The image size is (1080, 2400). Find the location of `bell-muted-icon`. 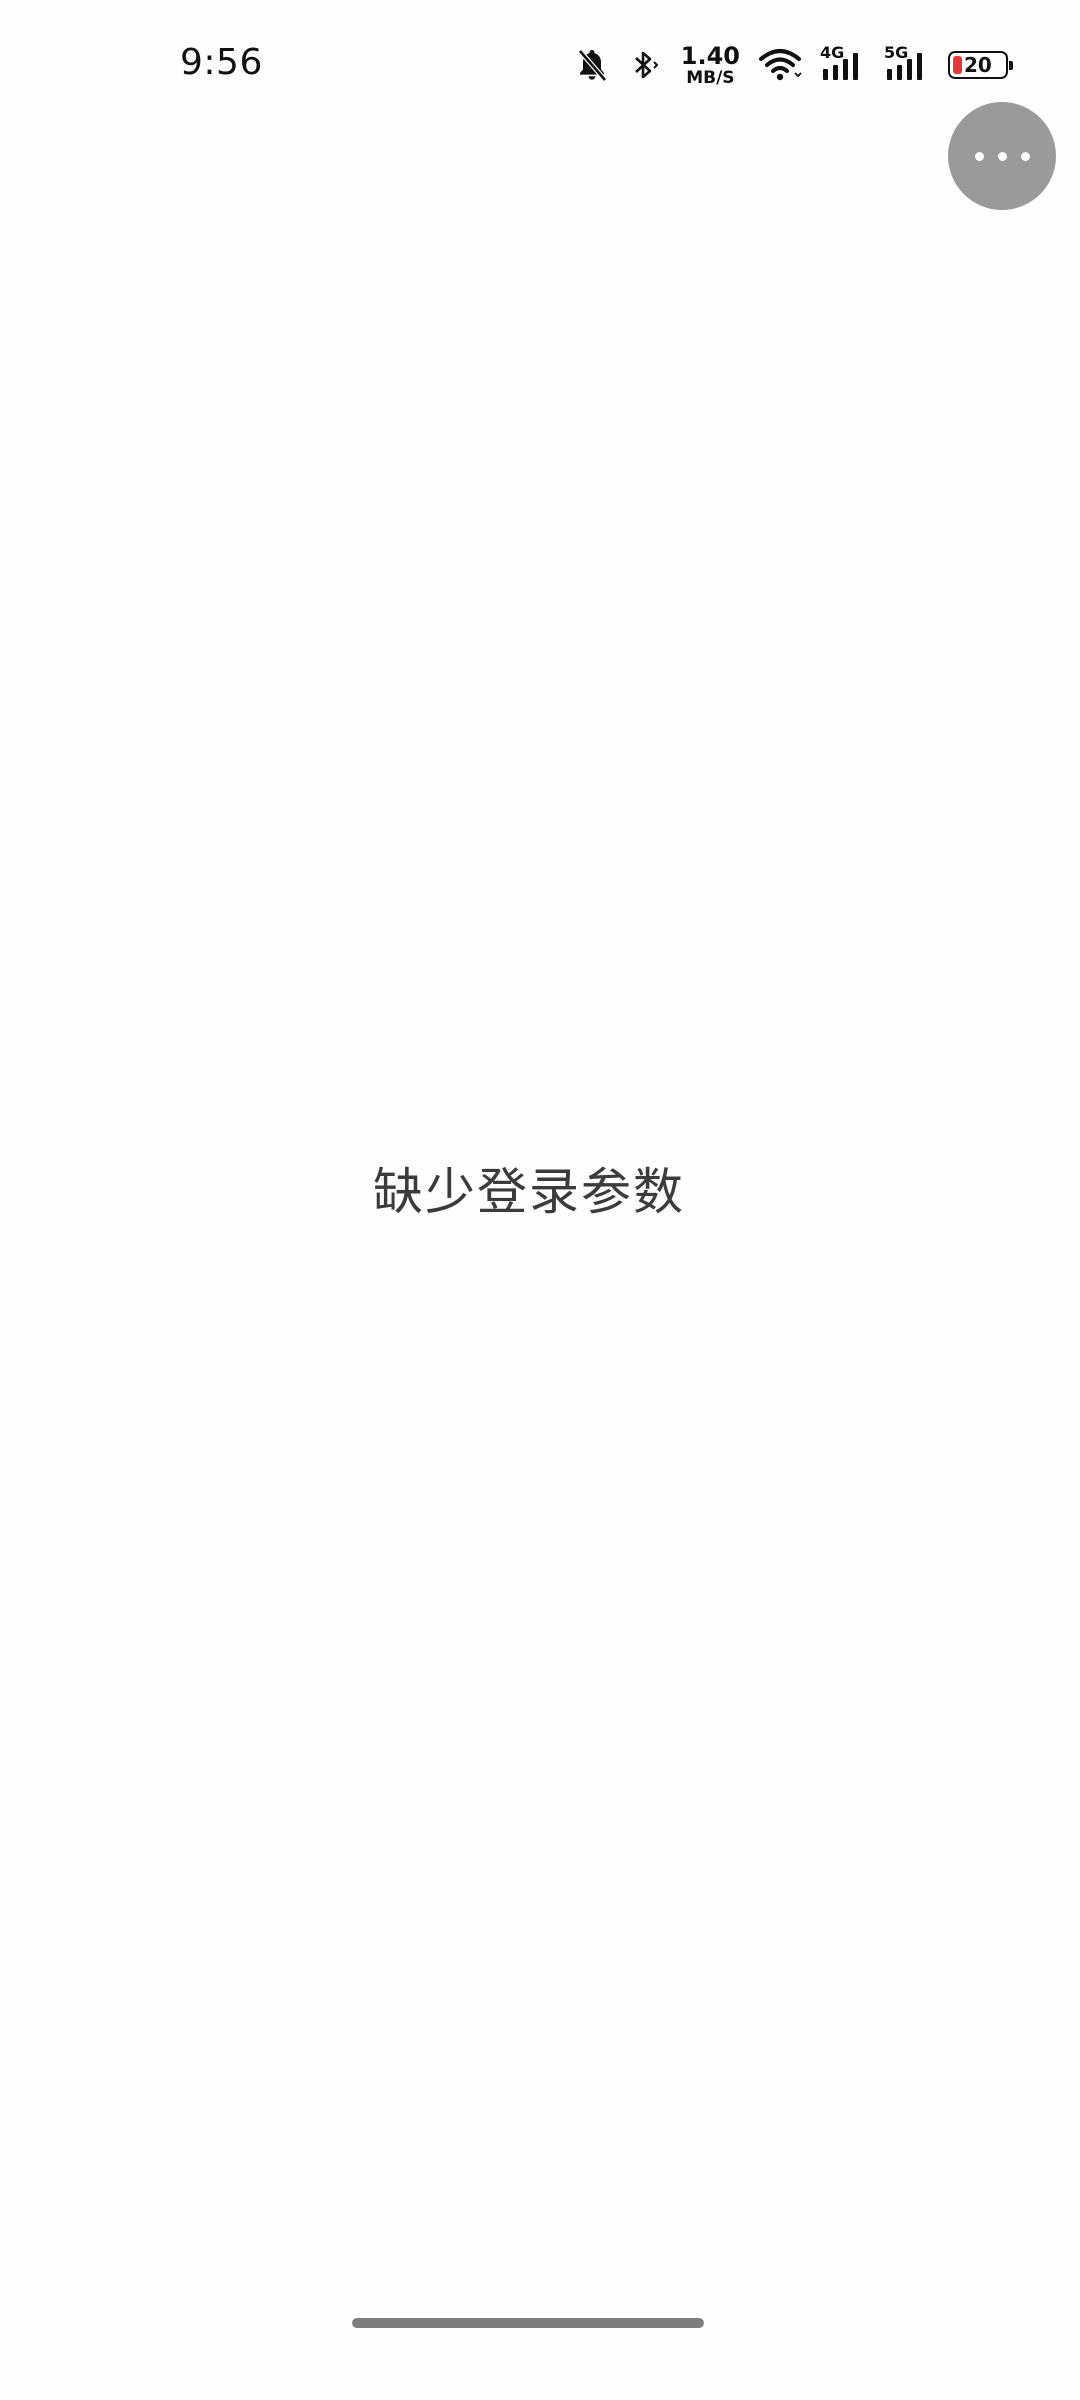

bell-muted-icon is located at coordinates (592, 65).